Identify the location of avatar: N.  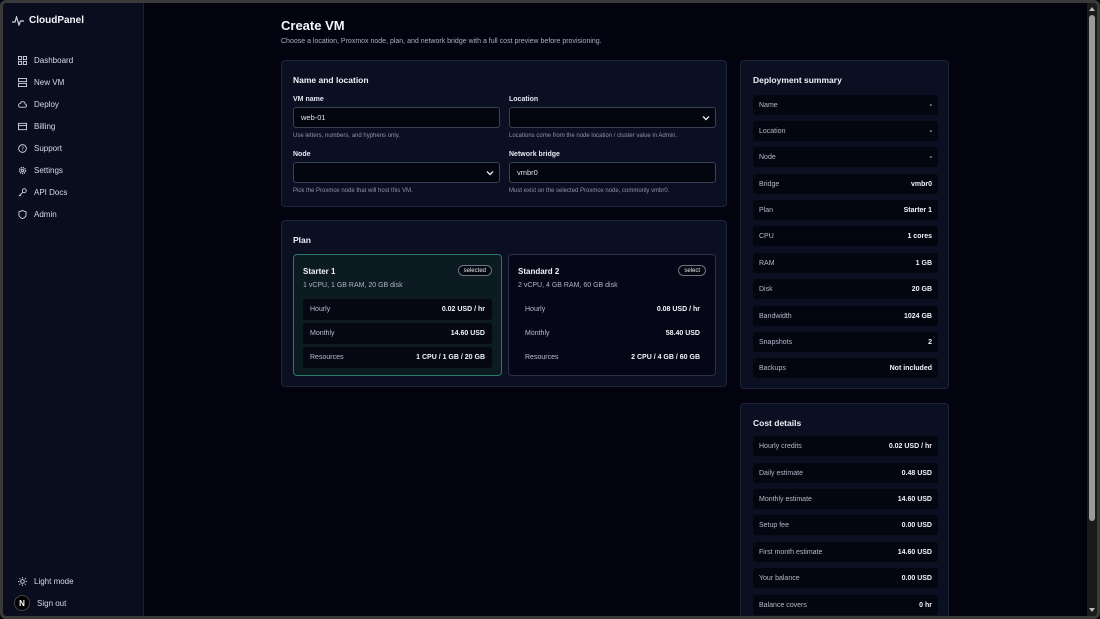
(22, 603).